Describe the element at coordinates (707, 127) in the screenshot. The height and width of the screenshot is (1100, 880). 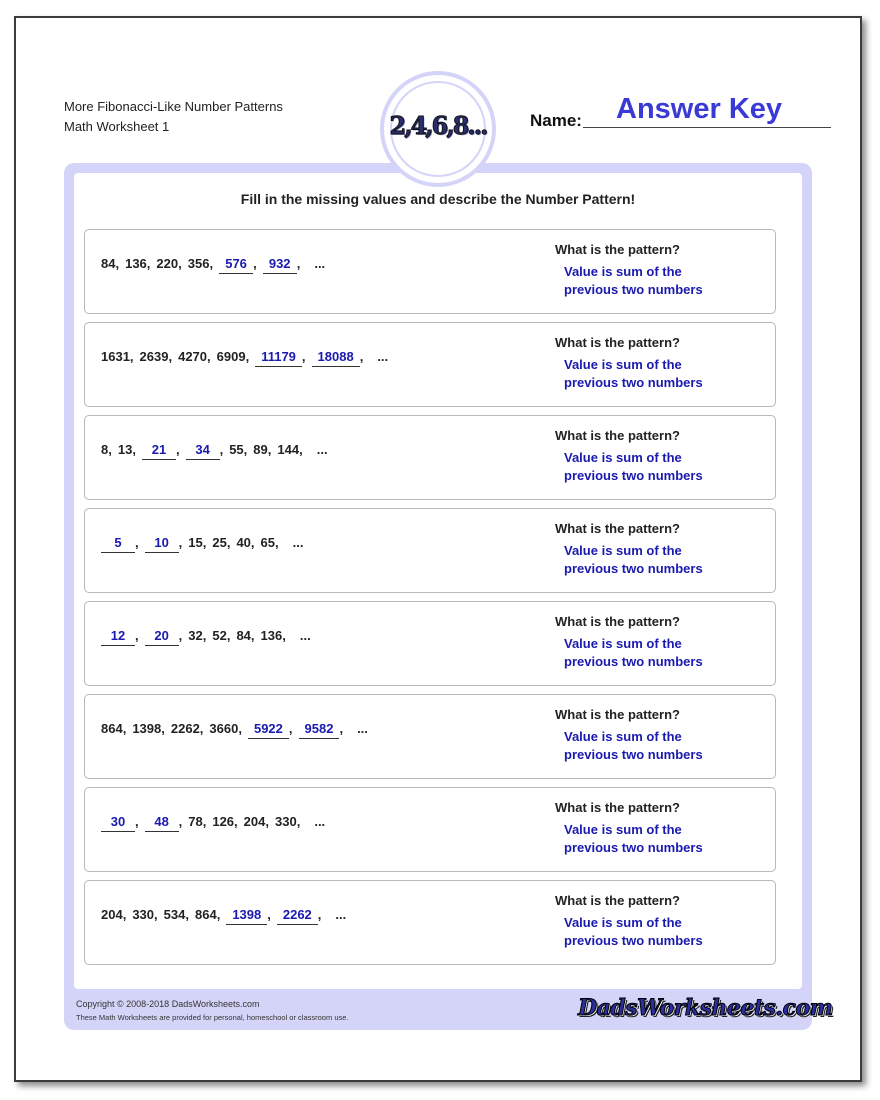
I see `name-underline` at that location.